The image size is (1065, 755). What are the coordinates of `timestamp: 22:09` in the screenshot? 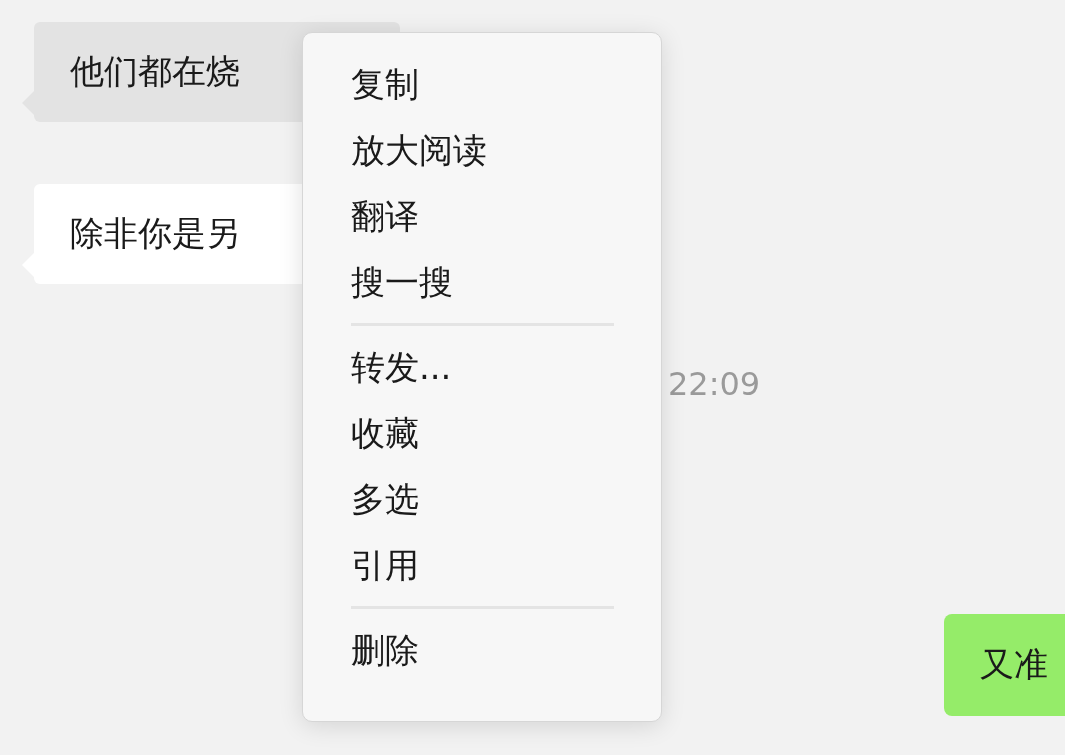 It's located at (715, 384).